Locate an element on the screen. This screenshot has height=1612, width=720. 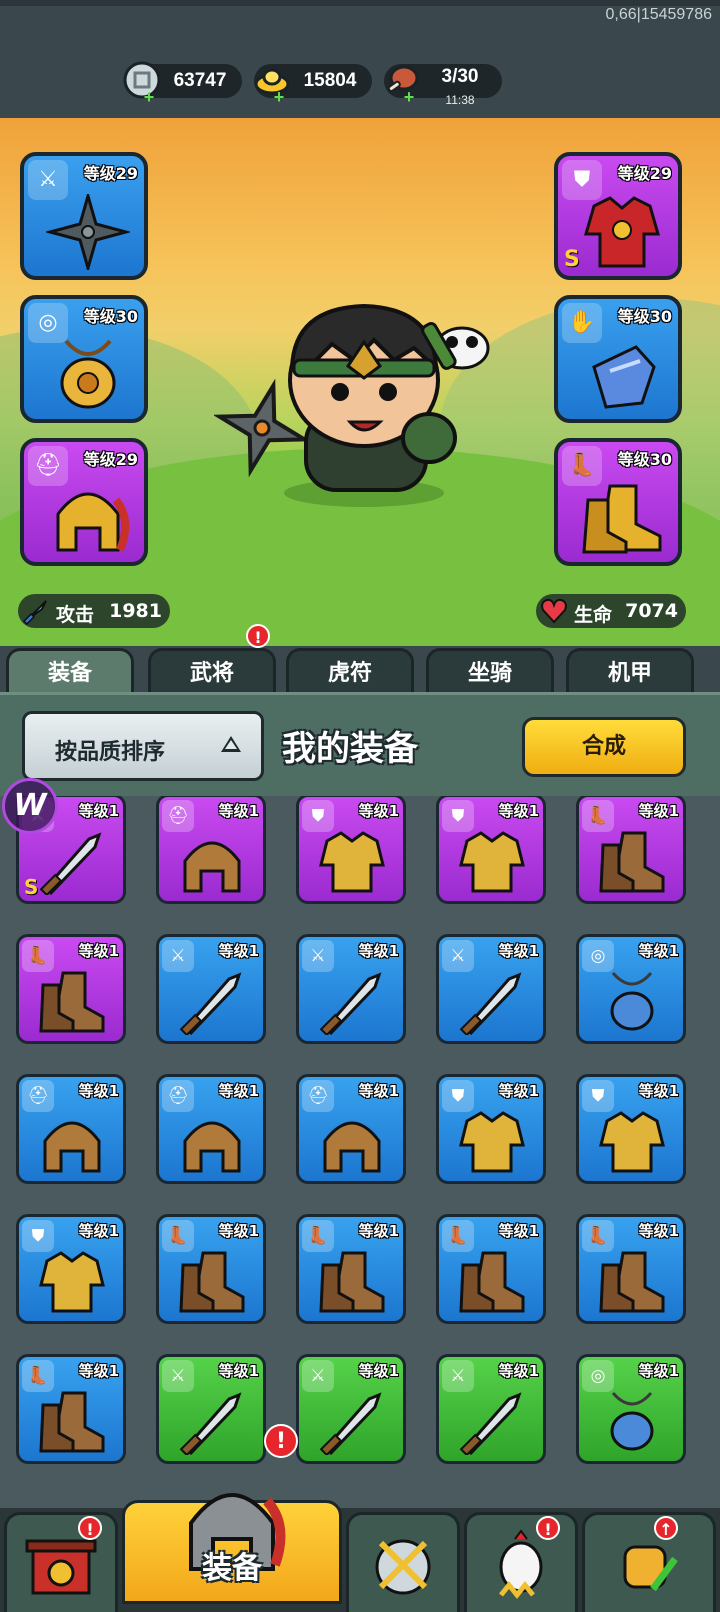
bronze-helmet-icon is located at coordinates (212, 867).